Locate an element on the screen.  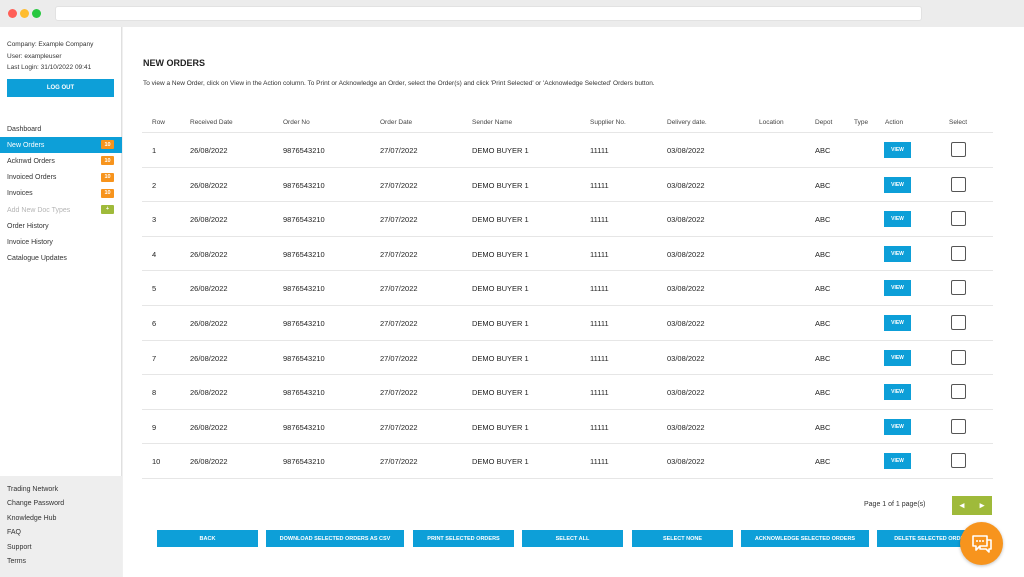
sidebar-item-new-orders: New Orders 10 is located at coordinates (61, 145).